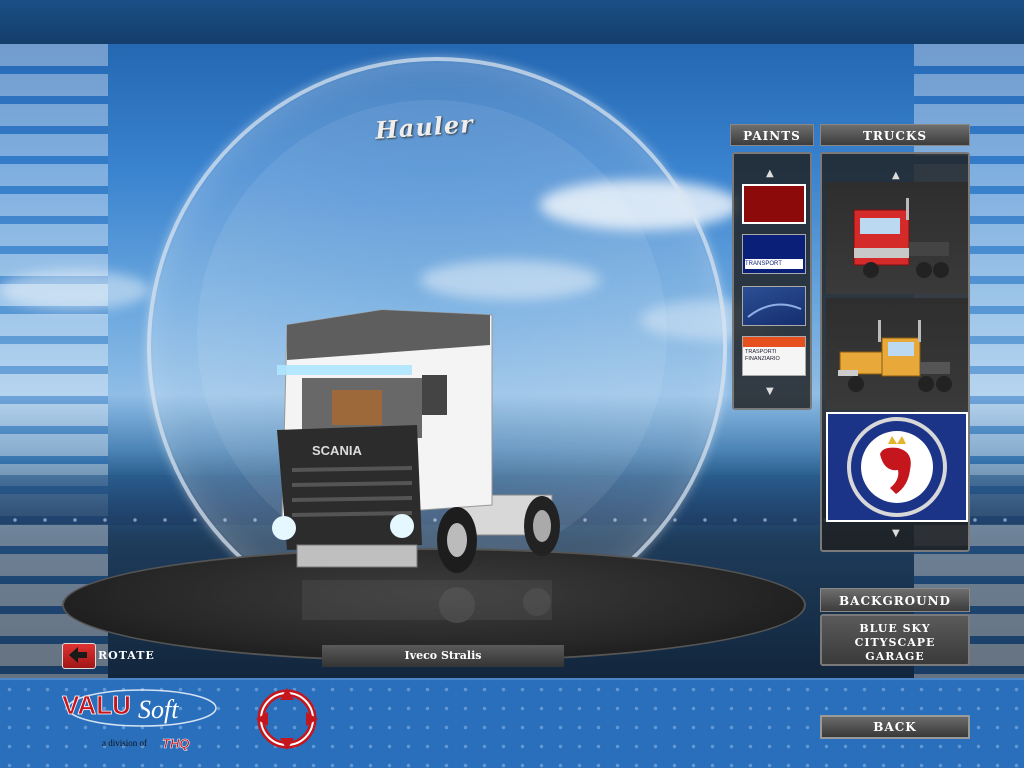  What do you see at coordinates (344, 370) in the screenshot?
I see `light-bar` at bounding box center [344, 370].